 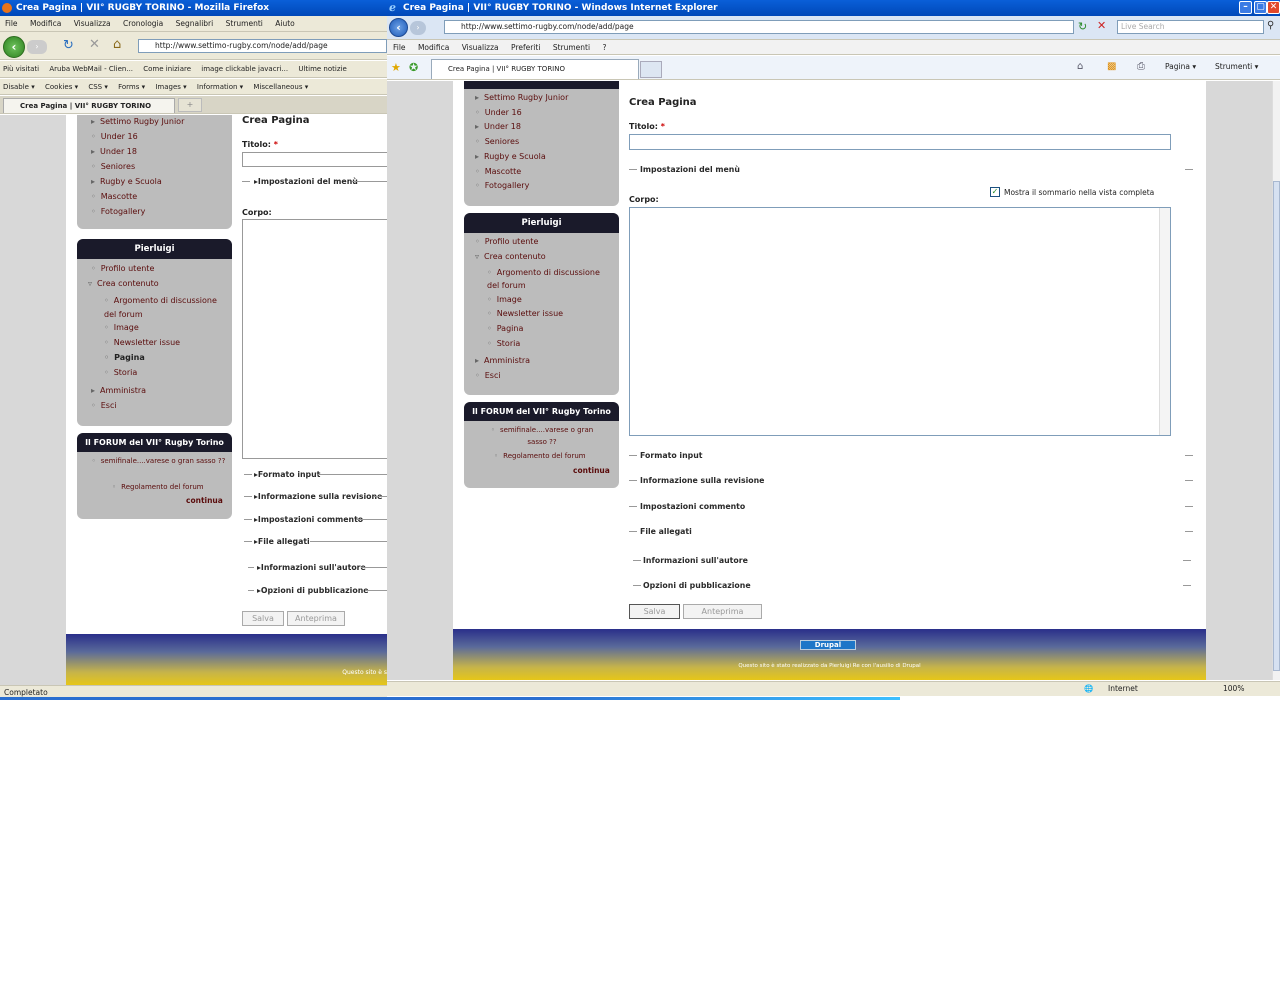 What do you see at coordinates (282, 541) in the screenshot?
I see `attachments-toggle: ▸File allegati` at bounding box center [282, 541].